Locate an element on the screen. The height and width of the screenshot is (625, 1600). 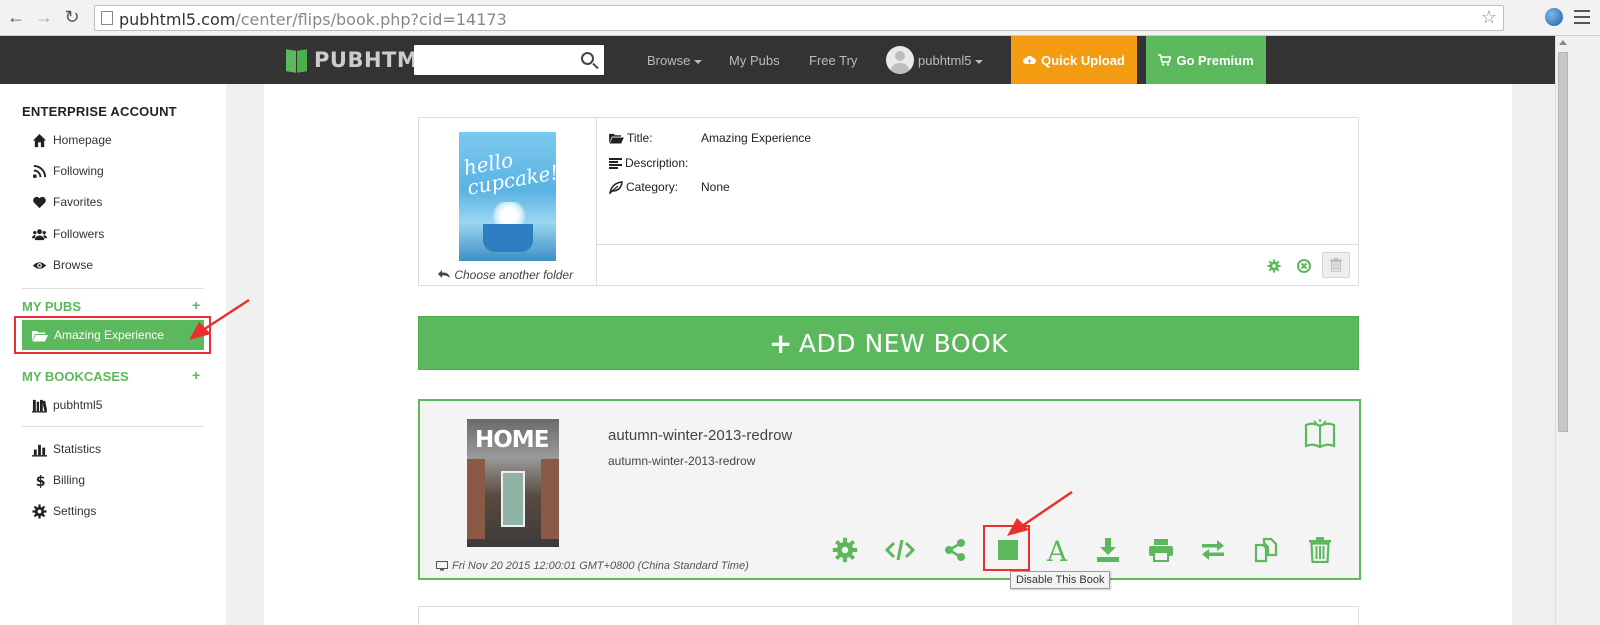
add-bookcase-plus-icon: + is located at coordinates (196, 375).